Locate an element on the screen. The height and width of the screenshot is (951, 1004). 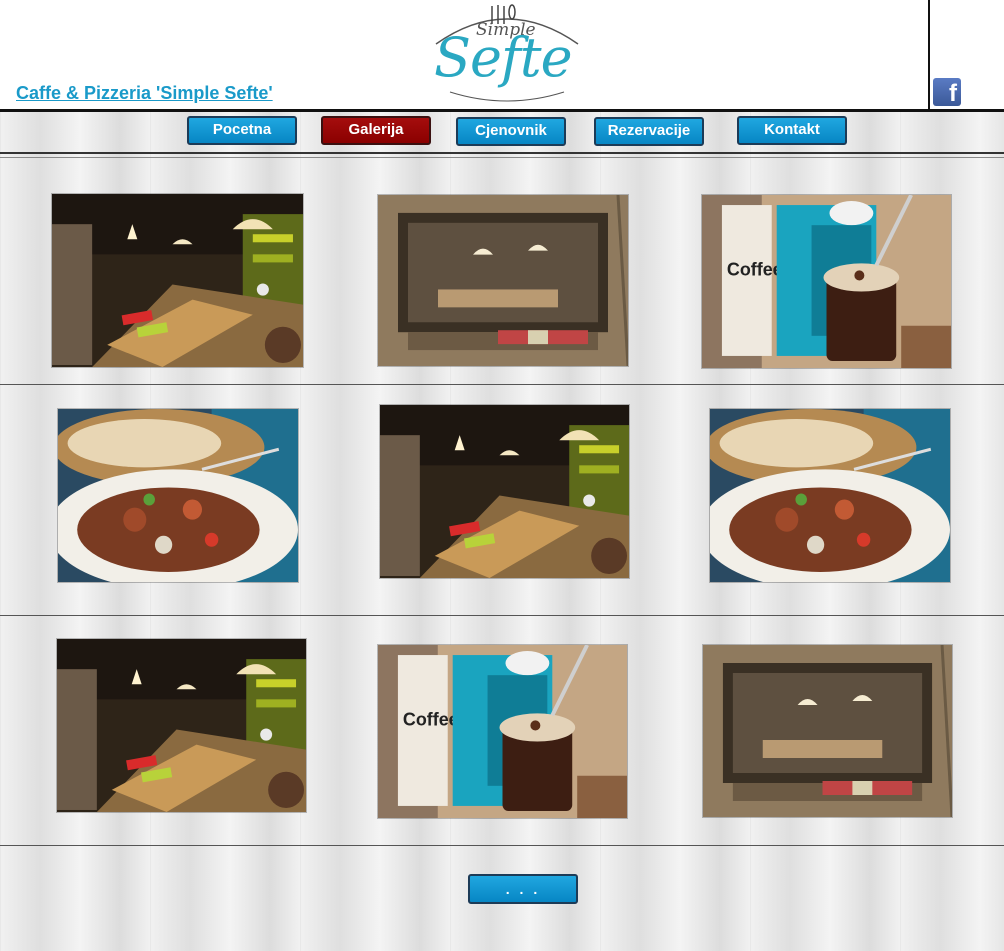
nav-divider-thin is located at coordinates (502, 157).